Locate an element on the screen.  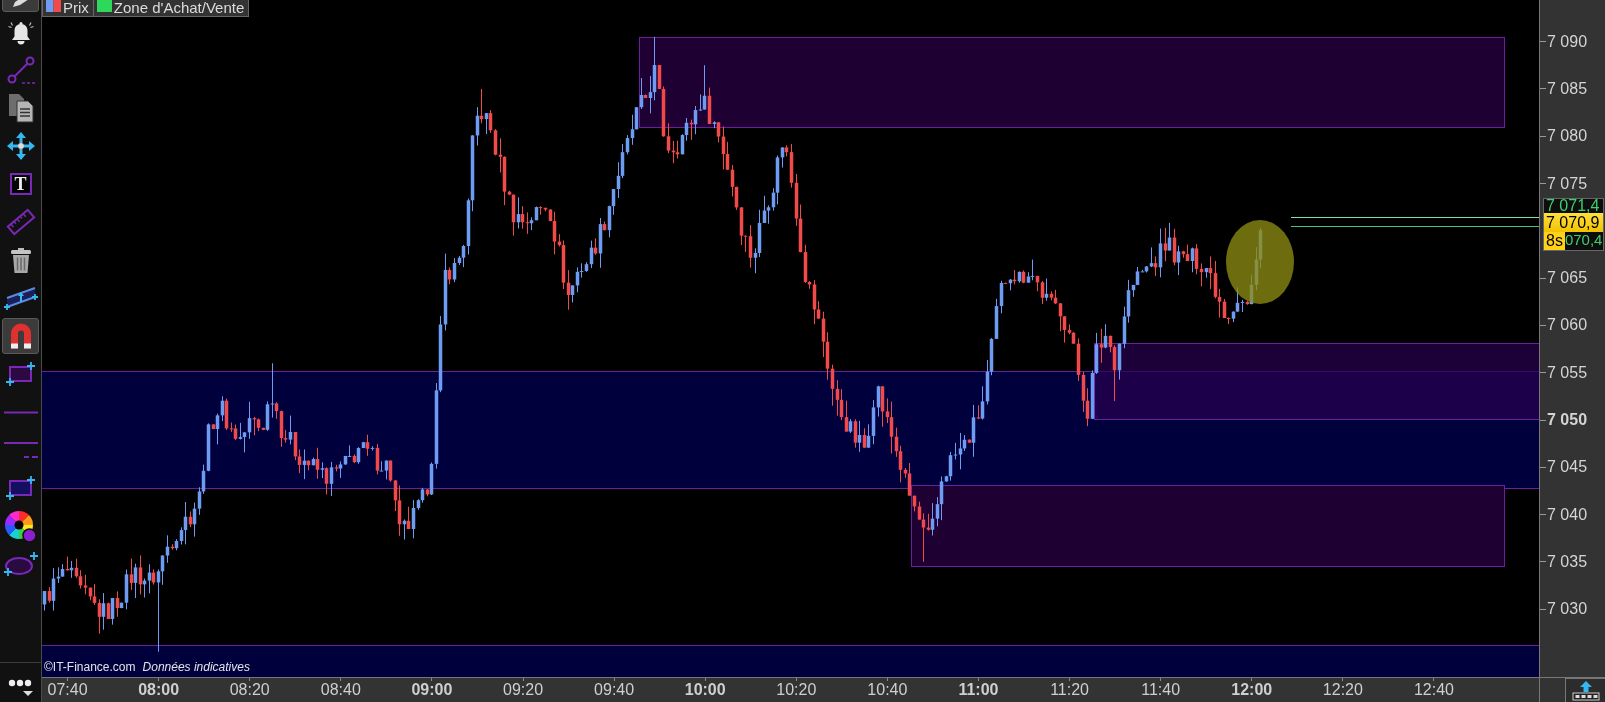
time-label: 08:40 is located at coordinates (340, 690).